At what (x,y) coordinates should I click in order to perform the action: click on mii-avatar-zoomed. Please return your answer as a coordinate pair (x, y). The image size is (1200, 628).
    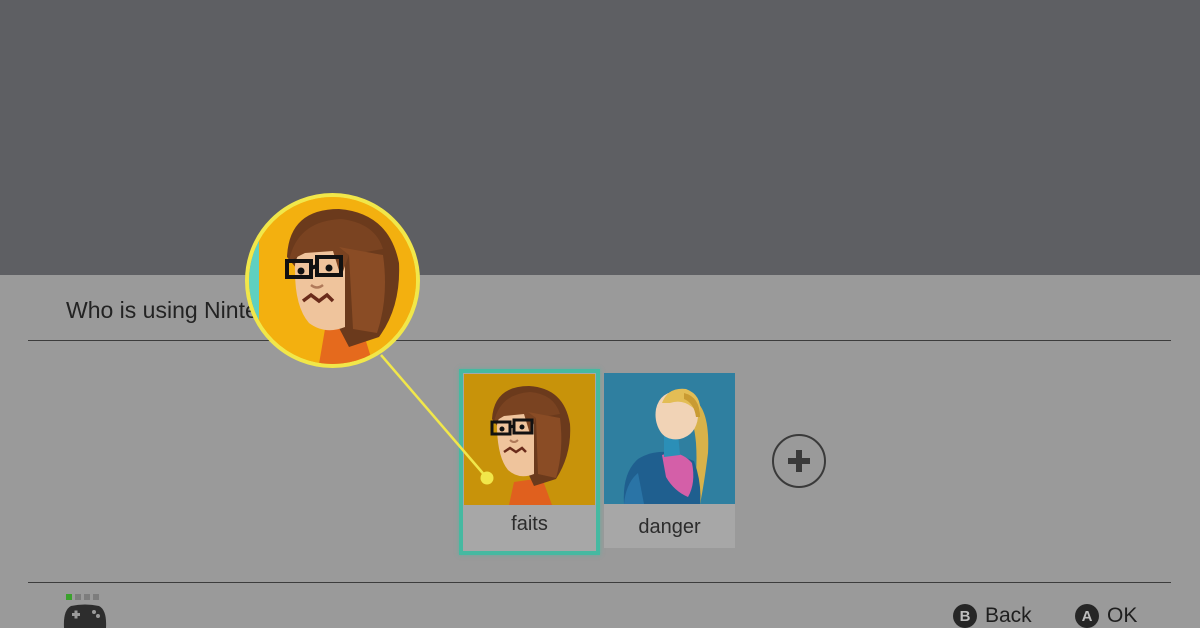
    Looking at the image, I should click on (332, 280).